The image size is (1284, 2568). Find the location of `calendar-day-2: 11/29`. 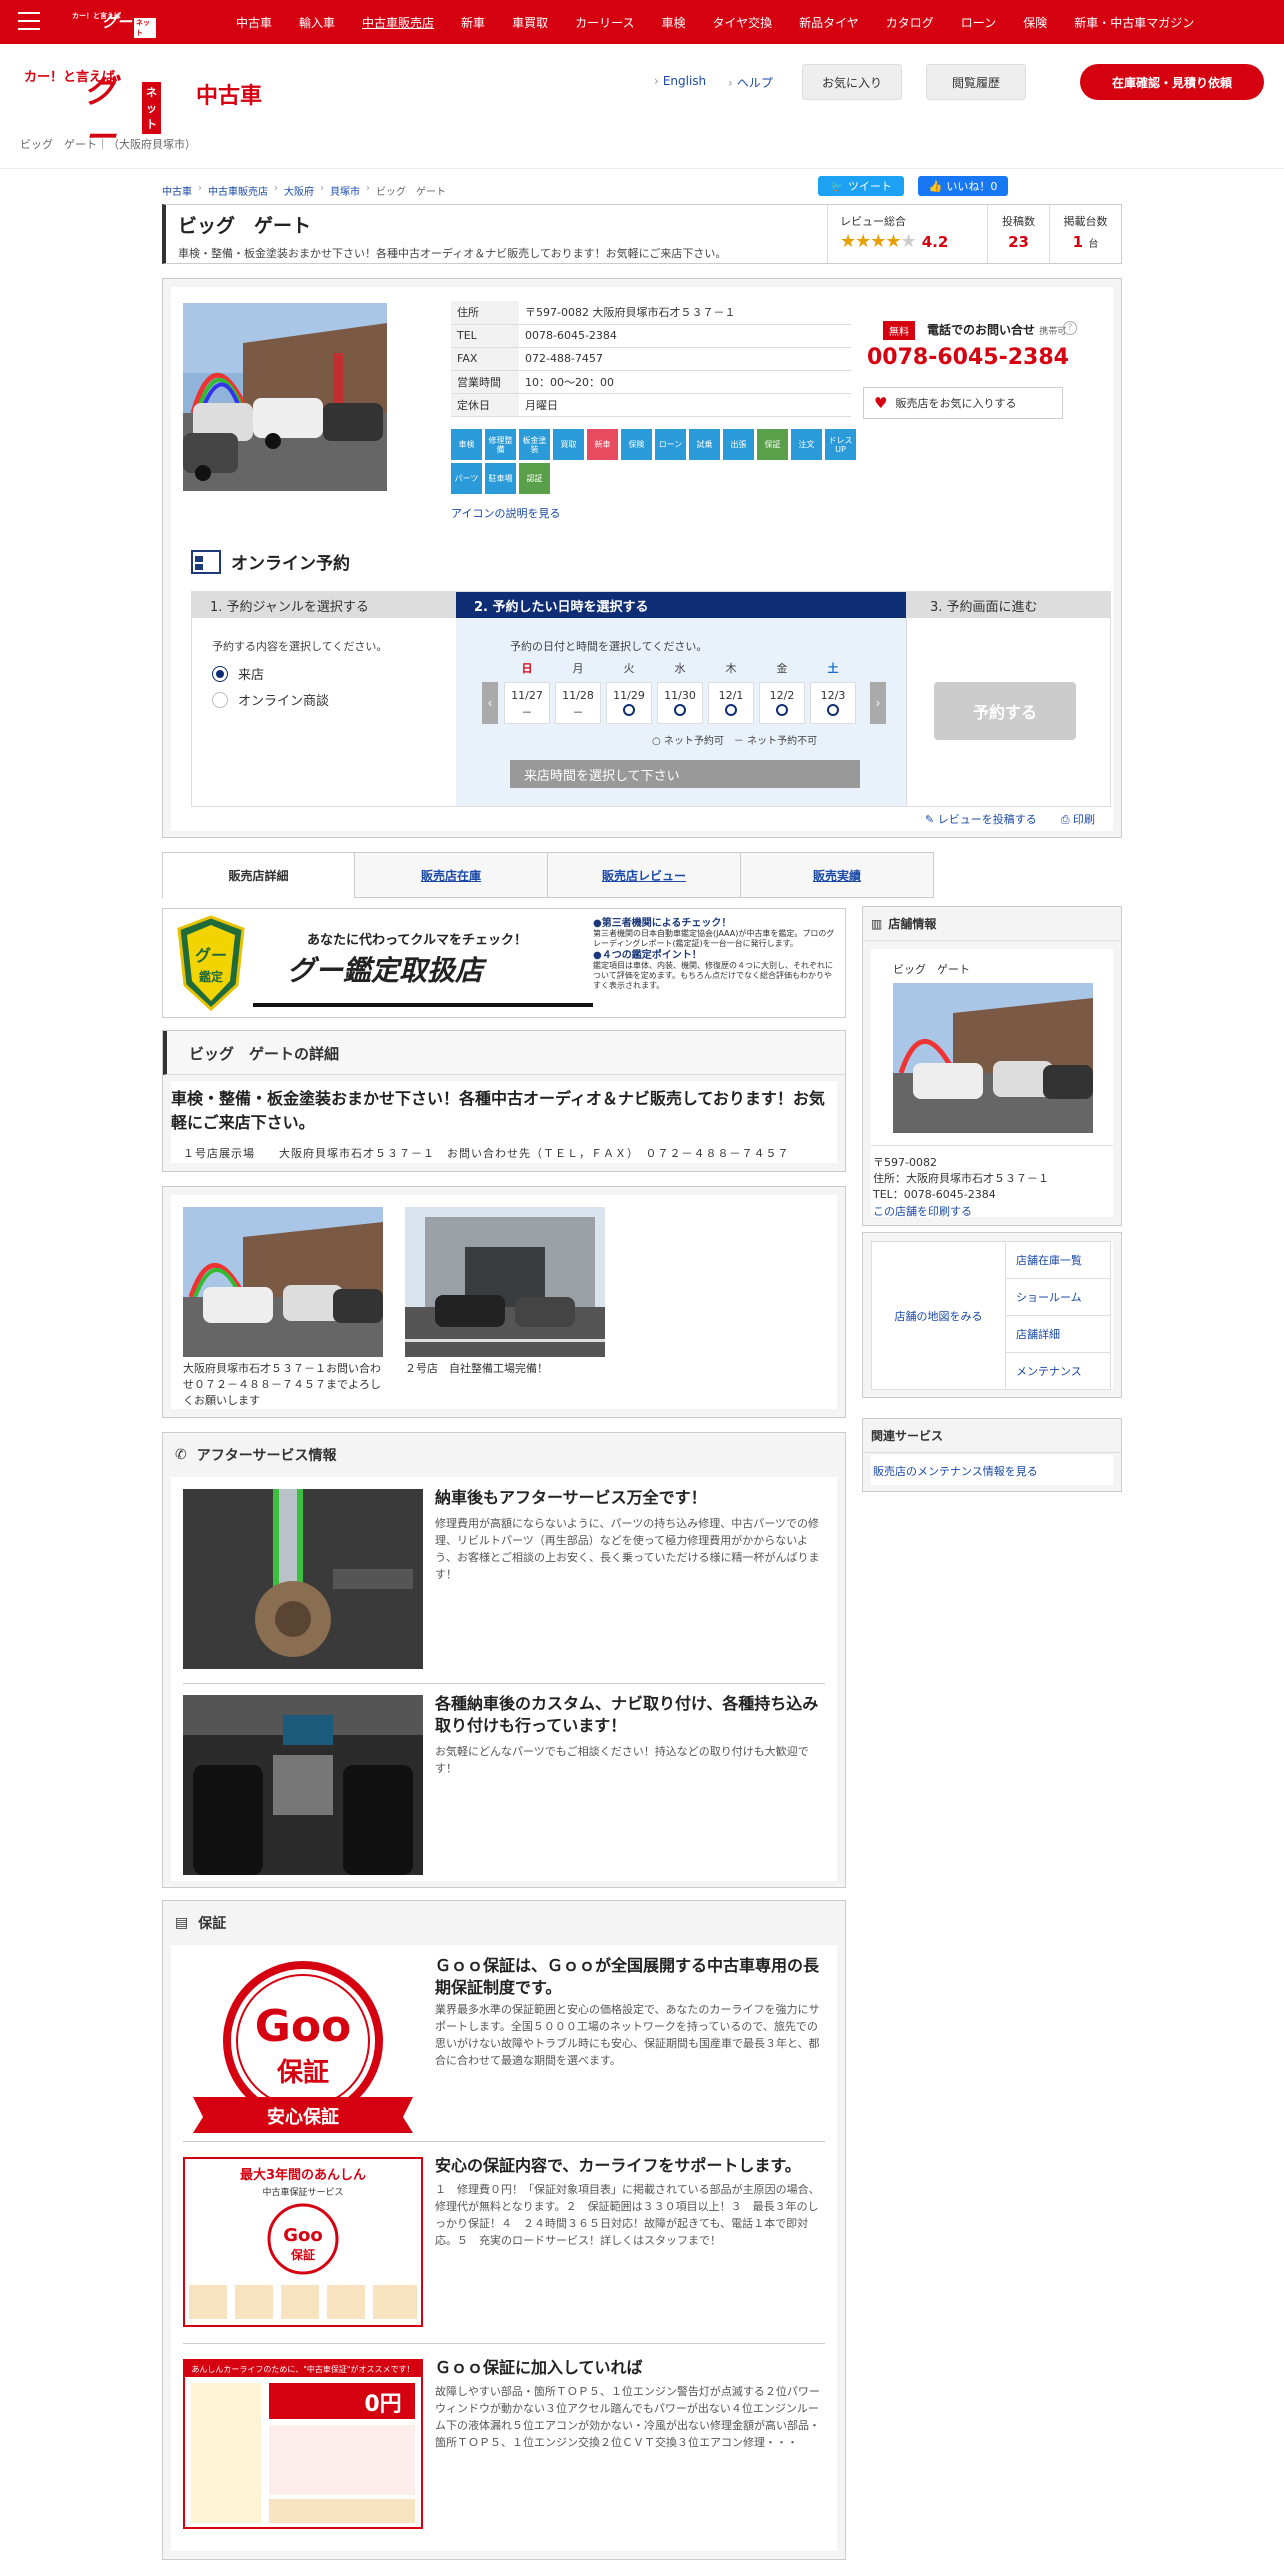

calendar-day-2: 11/29 is located at coordinates (629, 703).